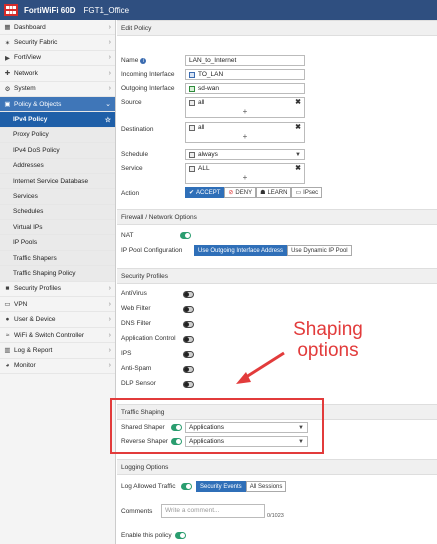  I want to click on annotation-text-line2: options, so click(328, 350).